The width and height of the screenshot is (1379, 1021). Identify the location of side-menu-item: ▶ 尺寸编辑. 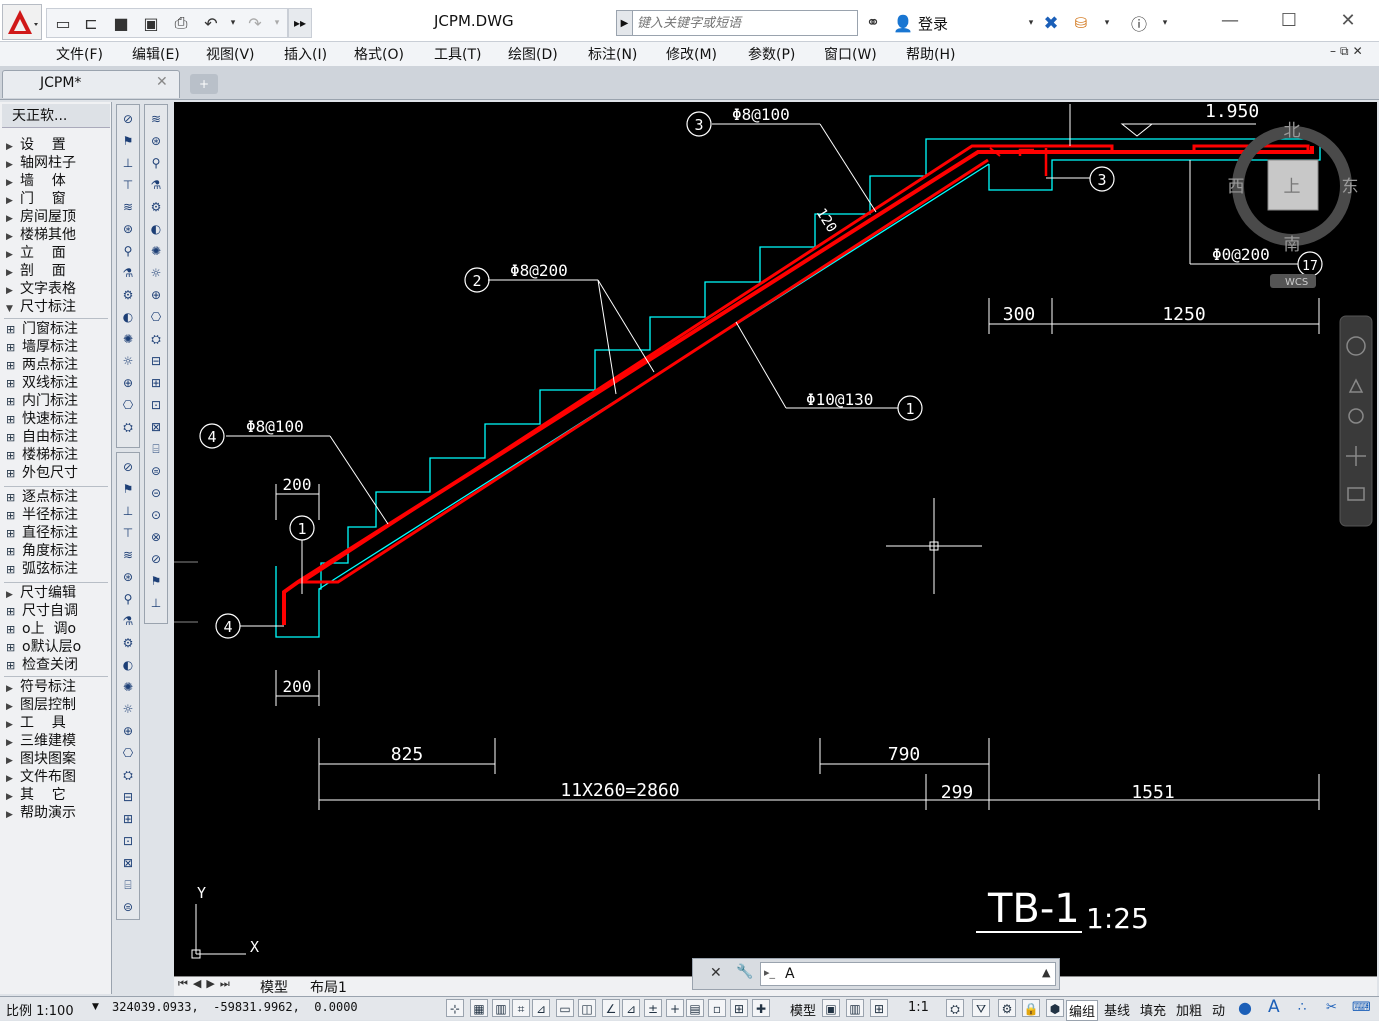
(41, 593).